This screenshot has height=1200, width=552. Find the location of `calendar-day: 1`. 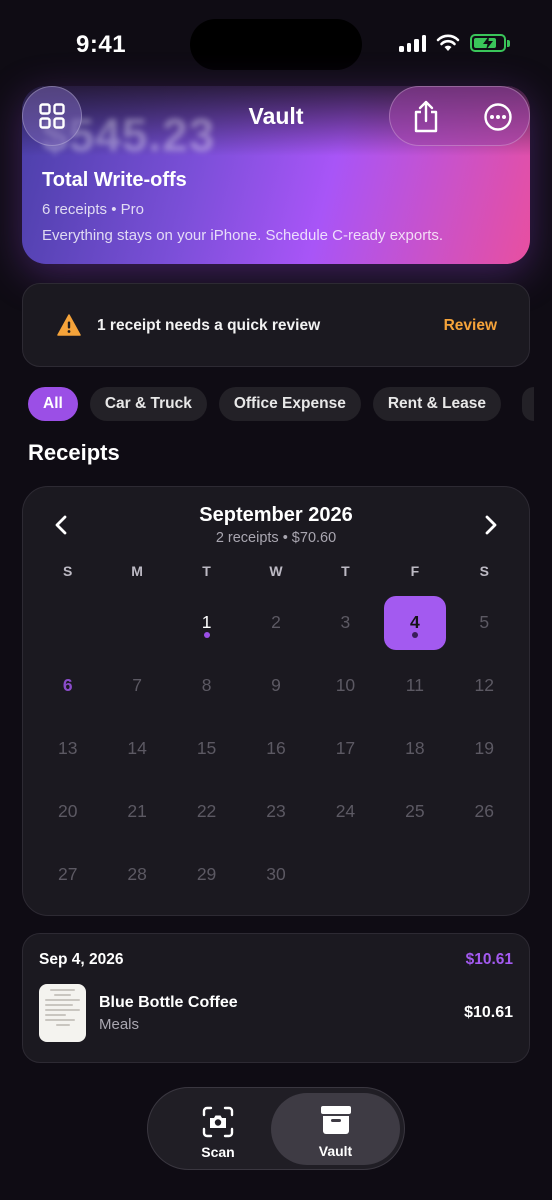

calendar-day: 1 is located at coordinates (206, 622).